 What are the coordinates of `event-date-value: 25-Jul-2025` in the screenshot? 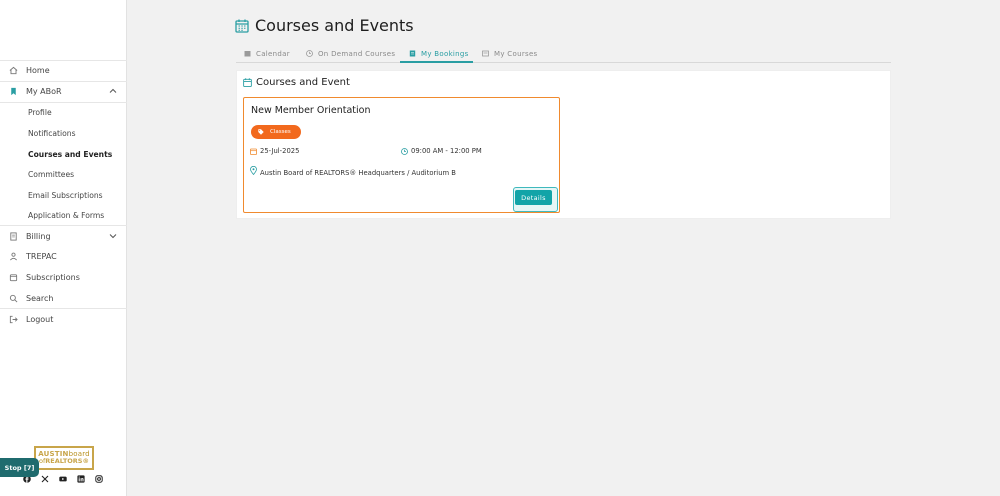 It's located at (280, 151).